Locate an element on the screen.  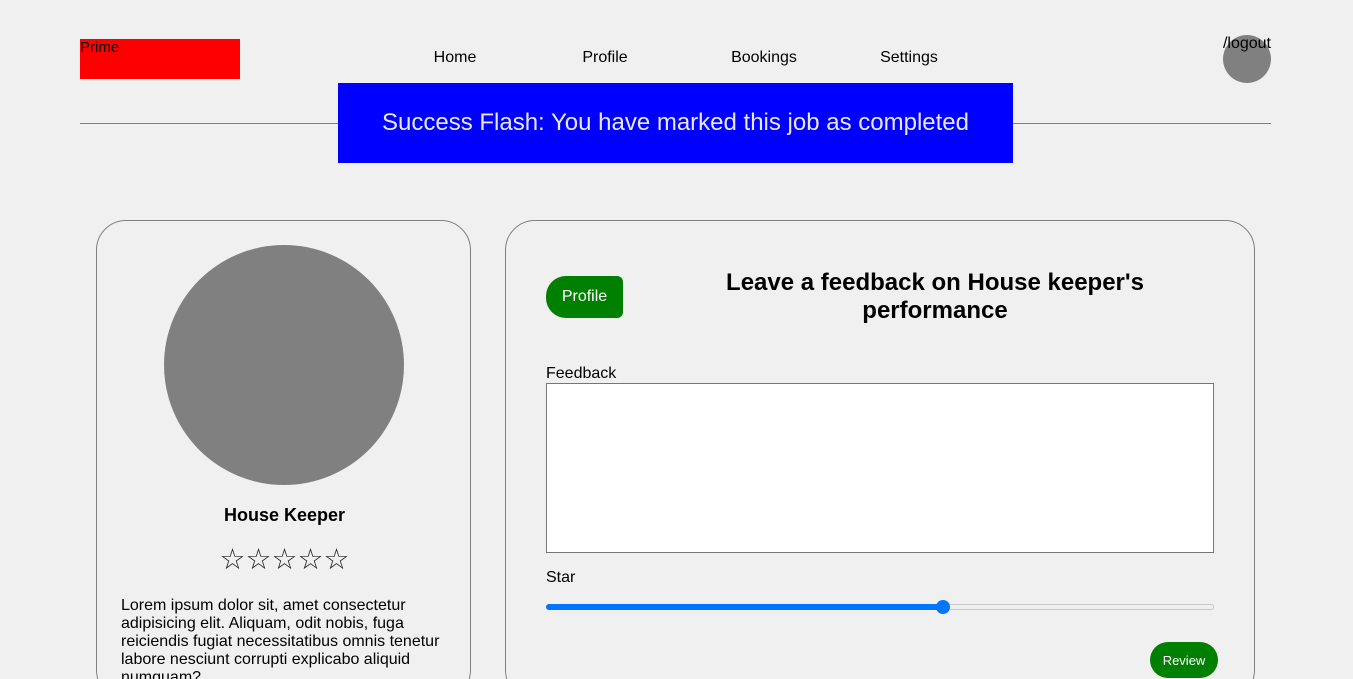
nav-settings: Settings is located at coordinates (909, 58).